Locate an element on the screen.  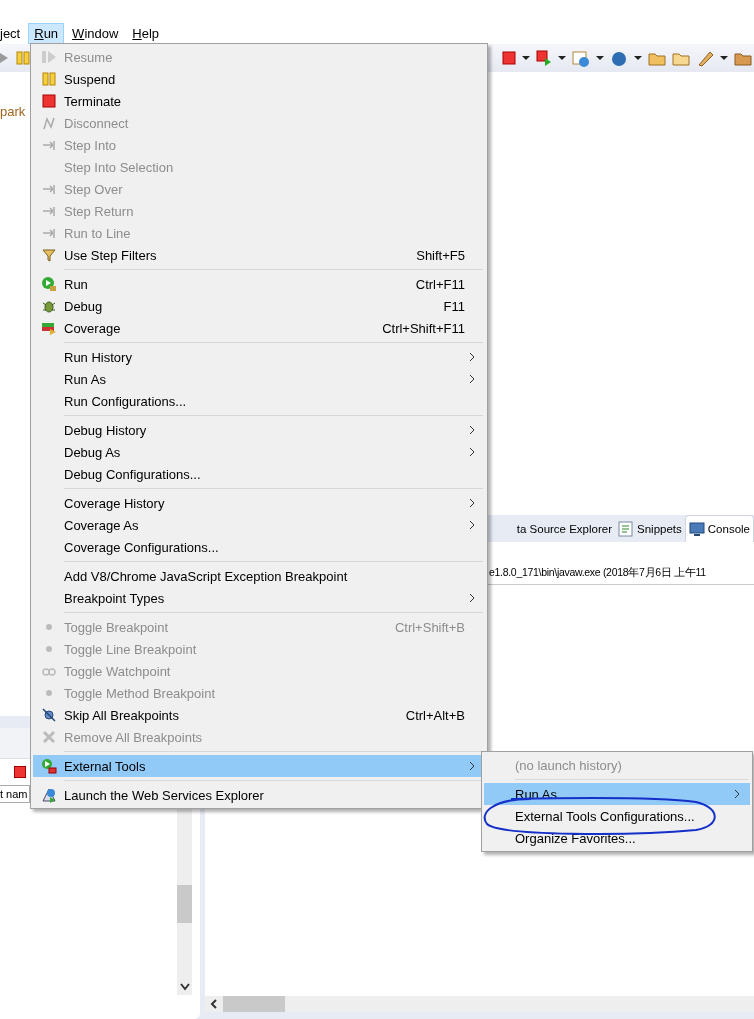
tree-item: park is located at coordinates (13, 111).